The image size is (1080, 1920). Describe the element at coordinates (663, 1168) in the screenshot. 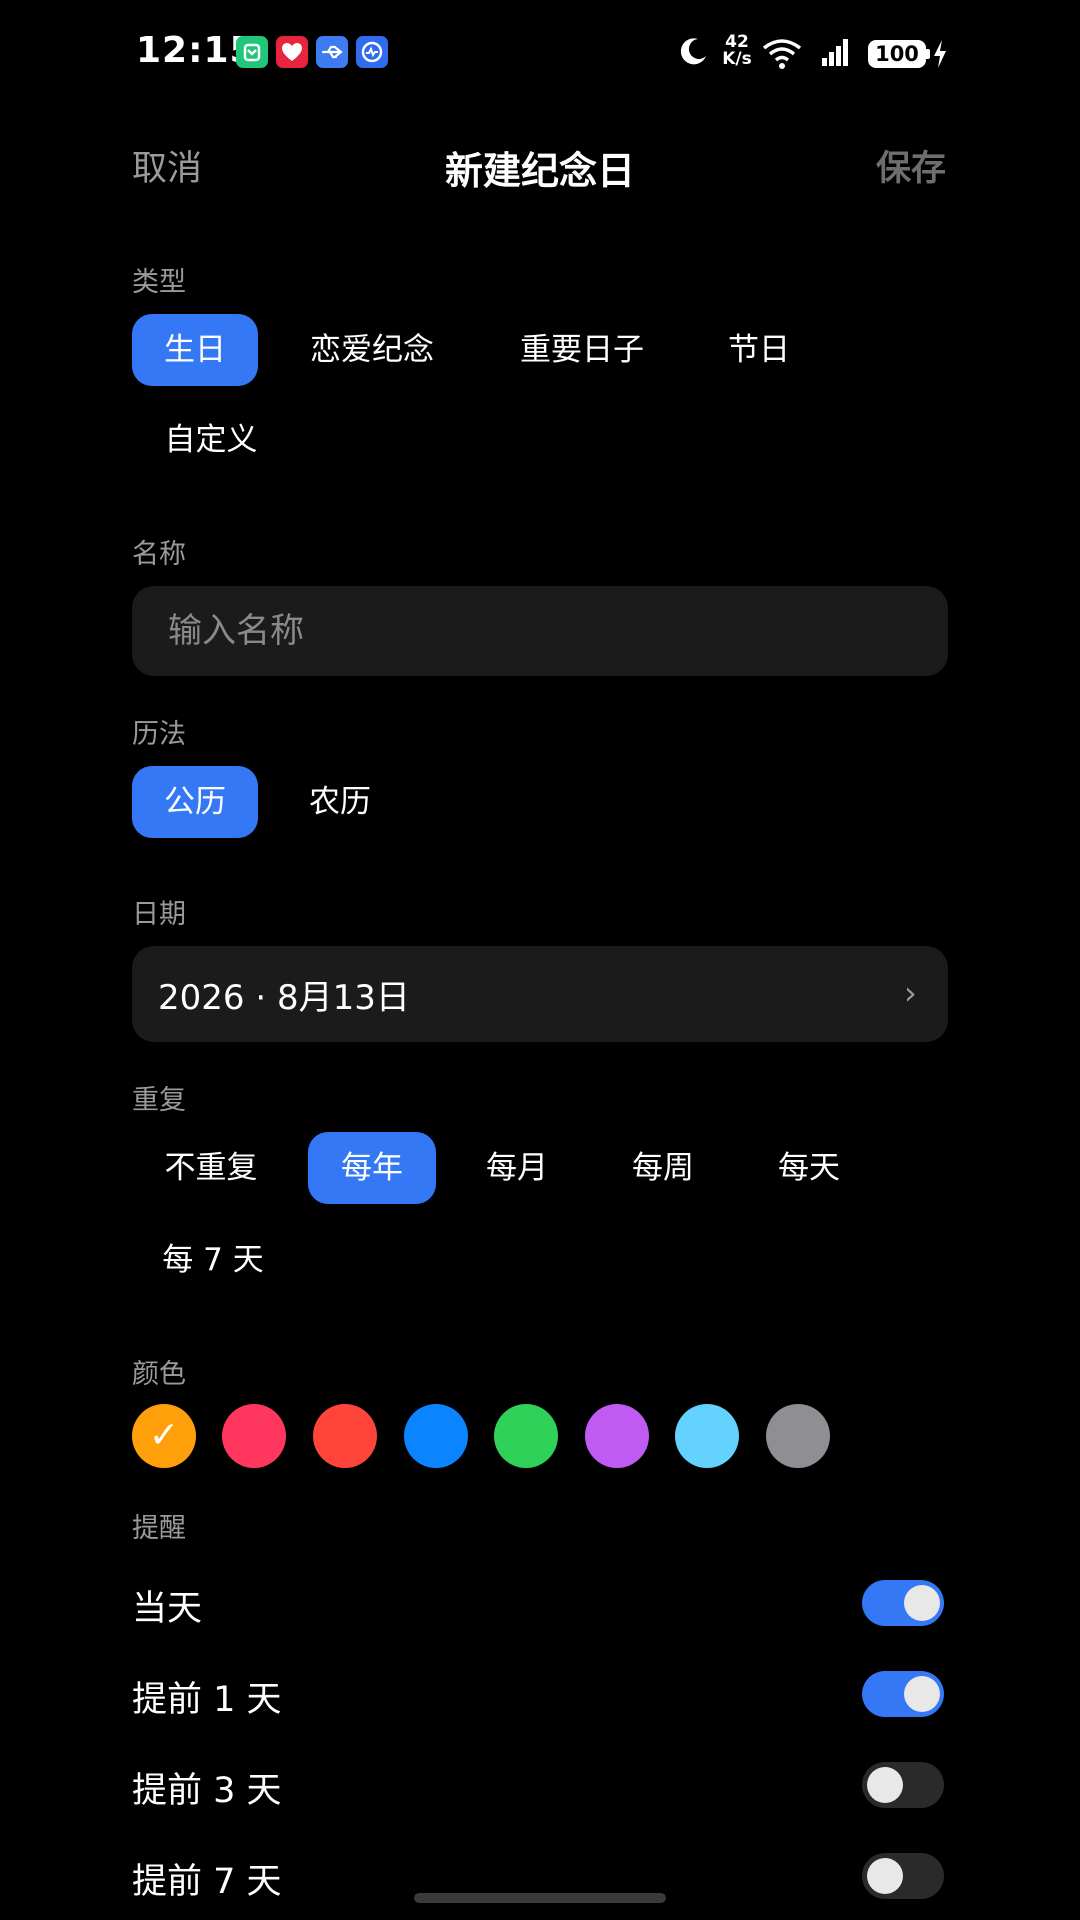

I see `repeat-chip-weekly: 每周` at that location.